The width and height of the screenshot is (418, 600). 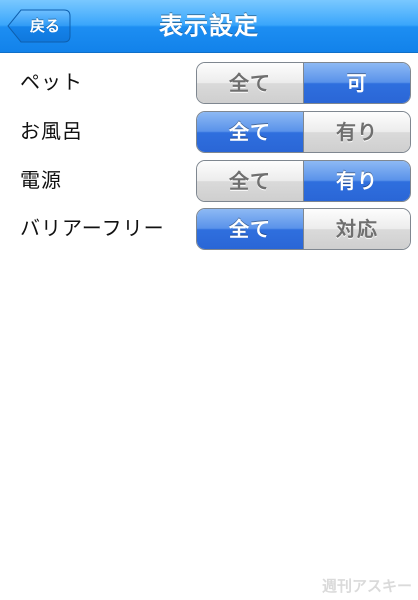 I want to click on filter-label-pet: ペット, so click(x=51, y=82).